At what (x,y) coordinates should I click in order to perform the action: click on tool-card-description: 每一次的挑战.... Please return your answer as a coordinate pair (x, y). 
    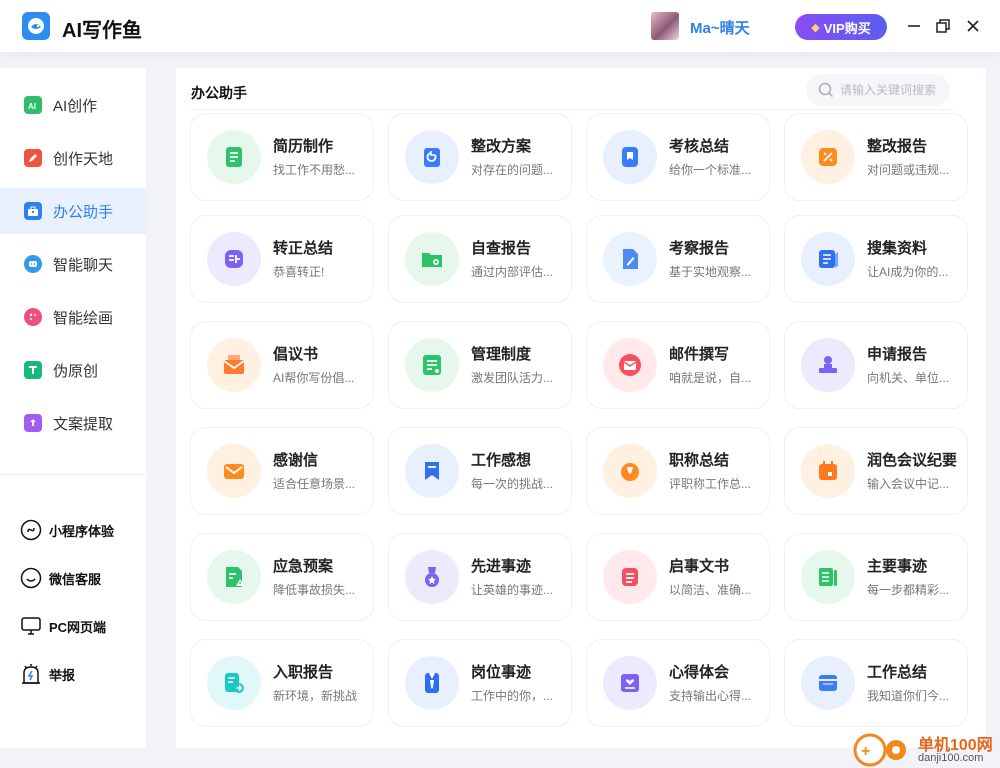
    Looking at the image, I should click on (512, 484).